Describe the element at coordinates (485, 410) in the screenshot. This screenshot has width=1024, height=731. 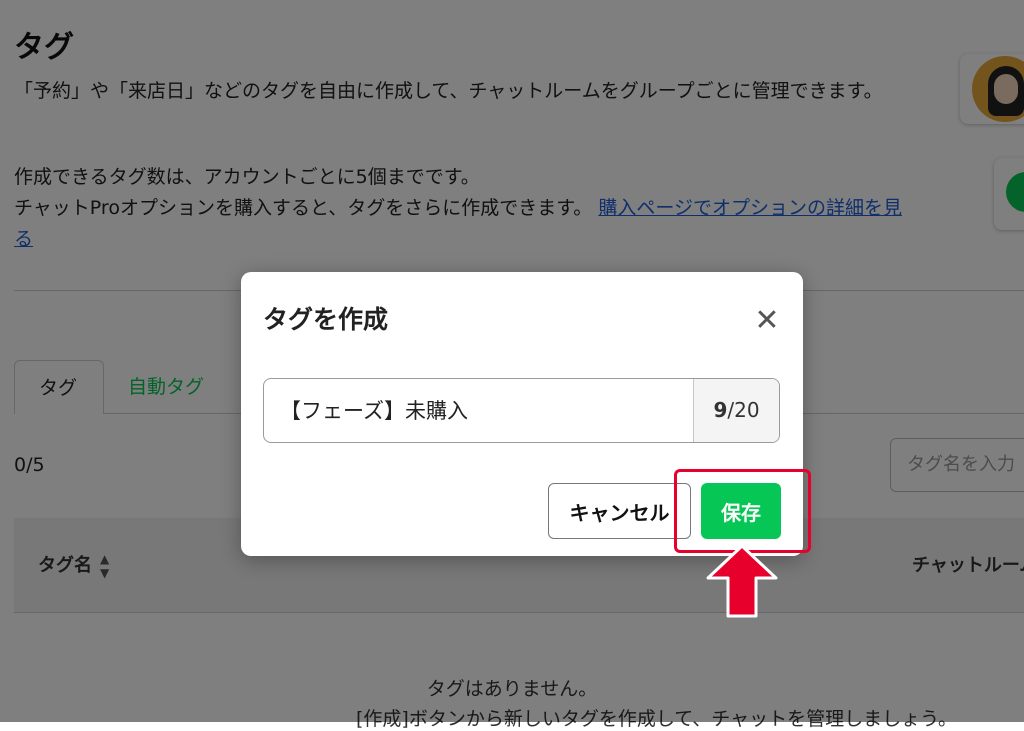
I see `tag-name-input` at that location.